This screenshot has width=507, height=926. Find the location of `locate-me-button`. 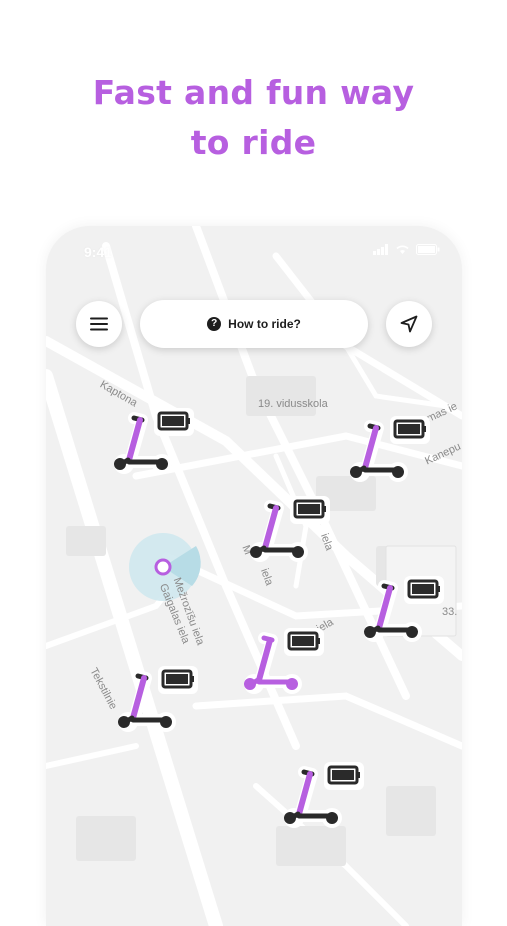

locate-me-button is located at coordinates (409, 324).